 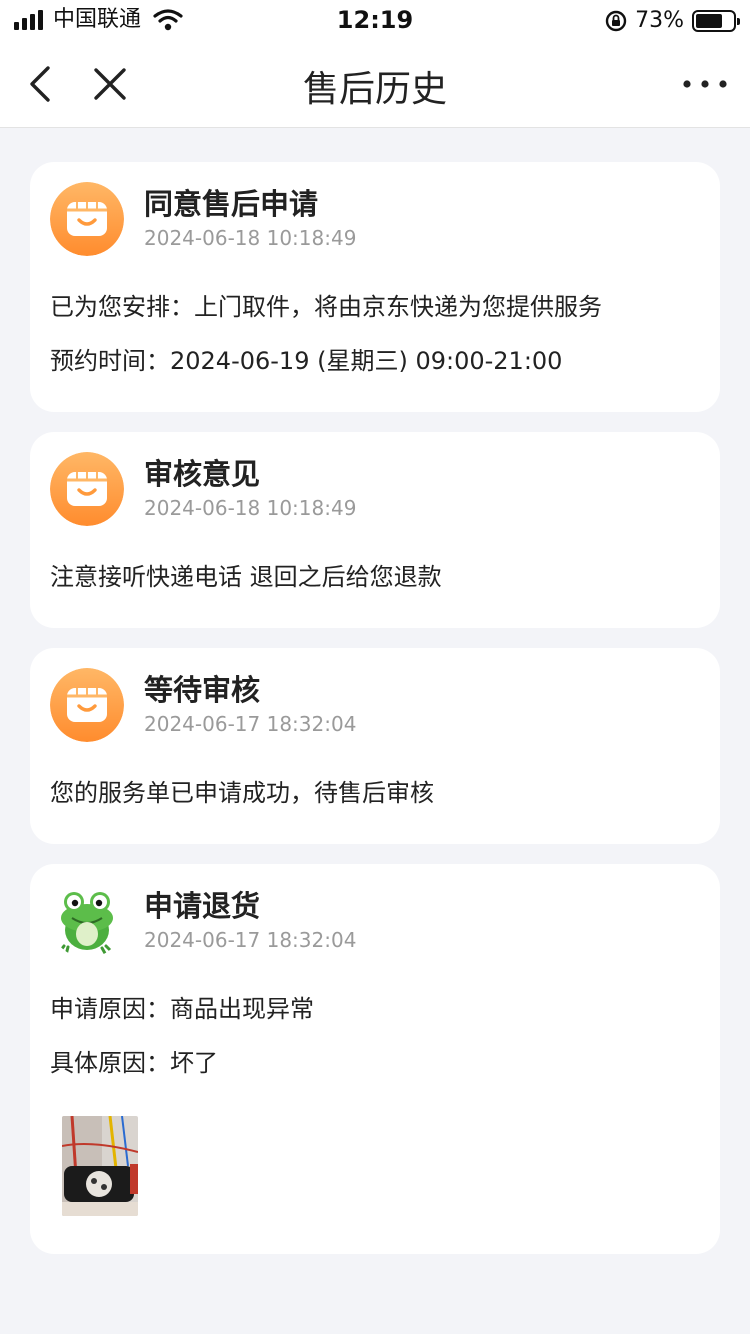 What do you see at coordinates (375, 709) in the screenshot?
I see `card-header: 等待审核 2024-06-17 18:32:04` at bounding box center [375, 709].